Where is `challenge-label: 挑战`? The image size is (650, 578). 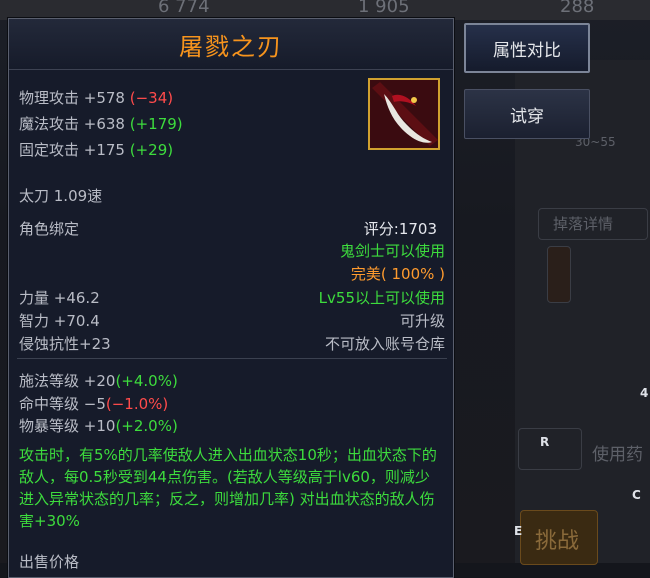 challenge-label: 挑战 is located at coordinates (557, 541).